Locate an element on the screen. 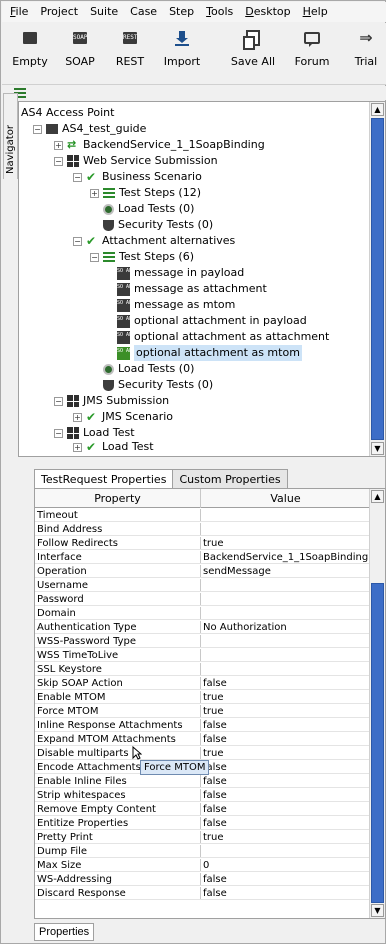 This screenshot has height=944, width=386. save-all-button: Save All is located at coordinates (253, 53).